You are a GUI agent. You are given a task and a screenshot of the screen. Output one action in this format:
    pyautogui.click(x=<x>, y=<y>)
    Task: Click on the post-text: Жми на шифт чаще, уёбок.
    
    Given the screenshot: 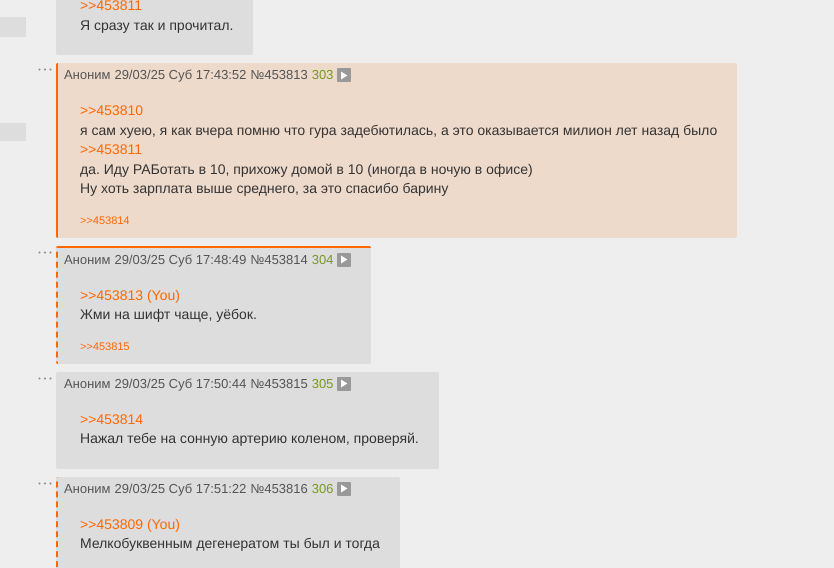 What is the action you would take?
    pyautogui.click(x=168, y=314)
    